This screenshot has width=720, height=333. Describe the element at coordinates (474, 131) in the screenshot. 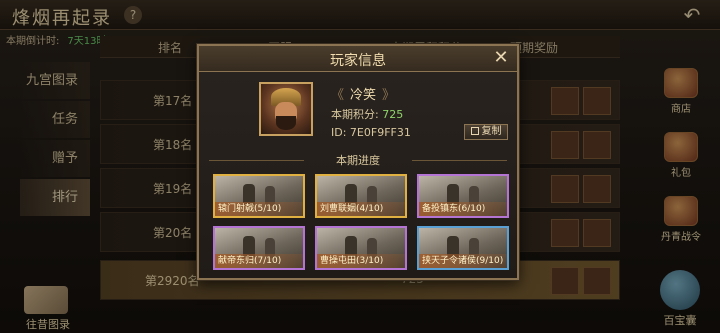

I see `copy-icon` at that location.